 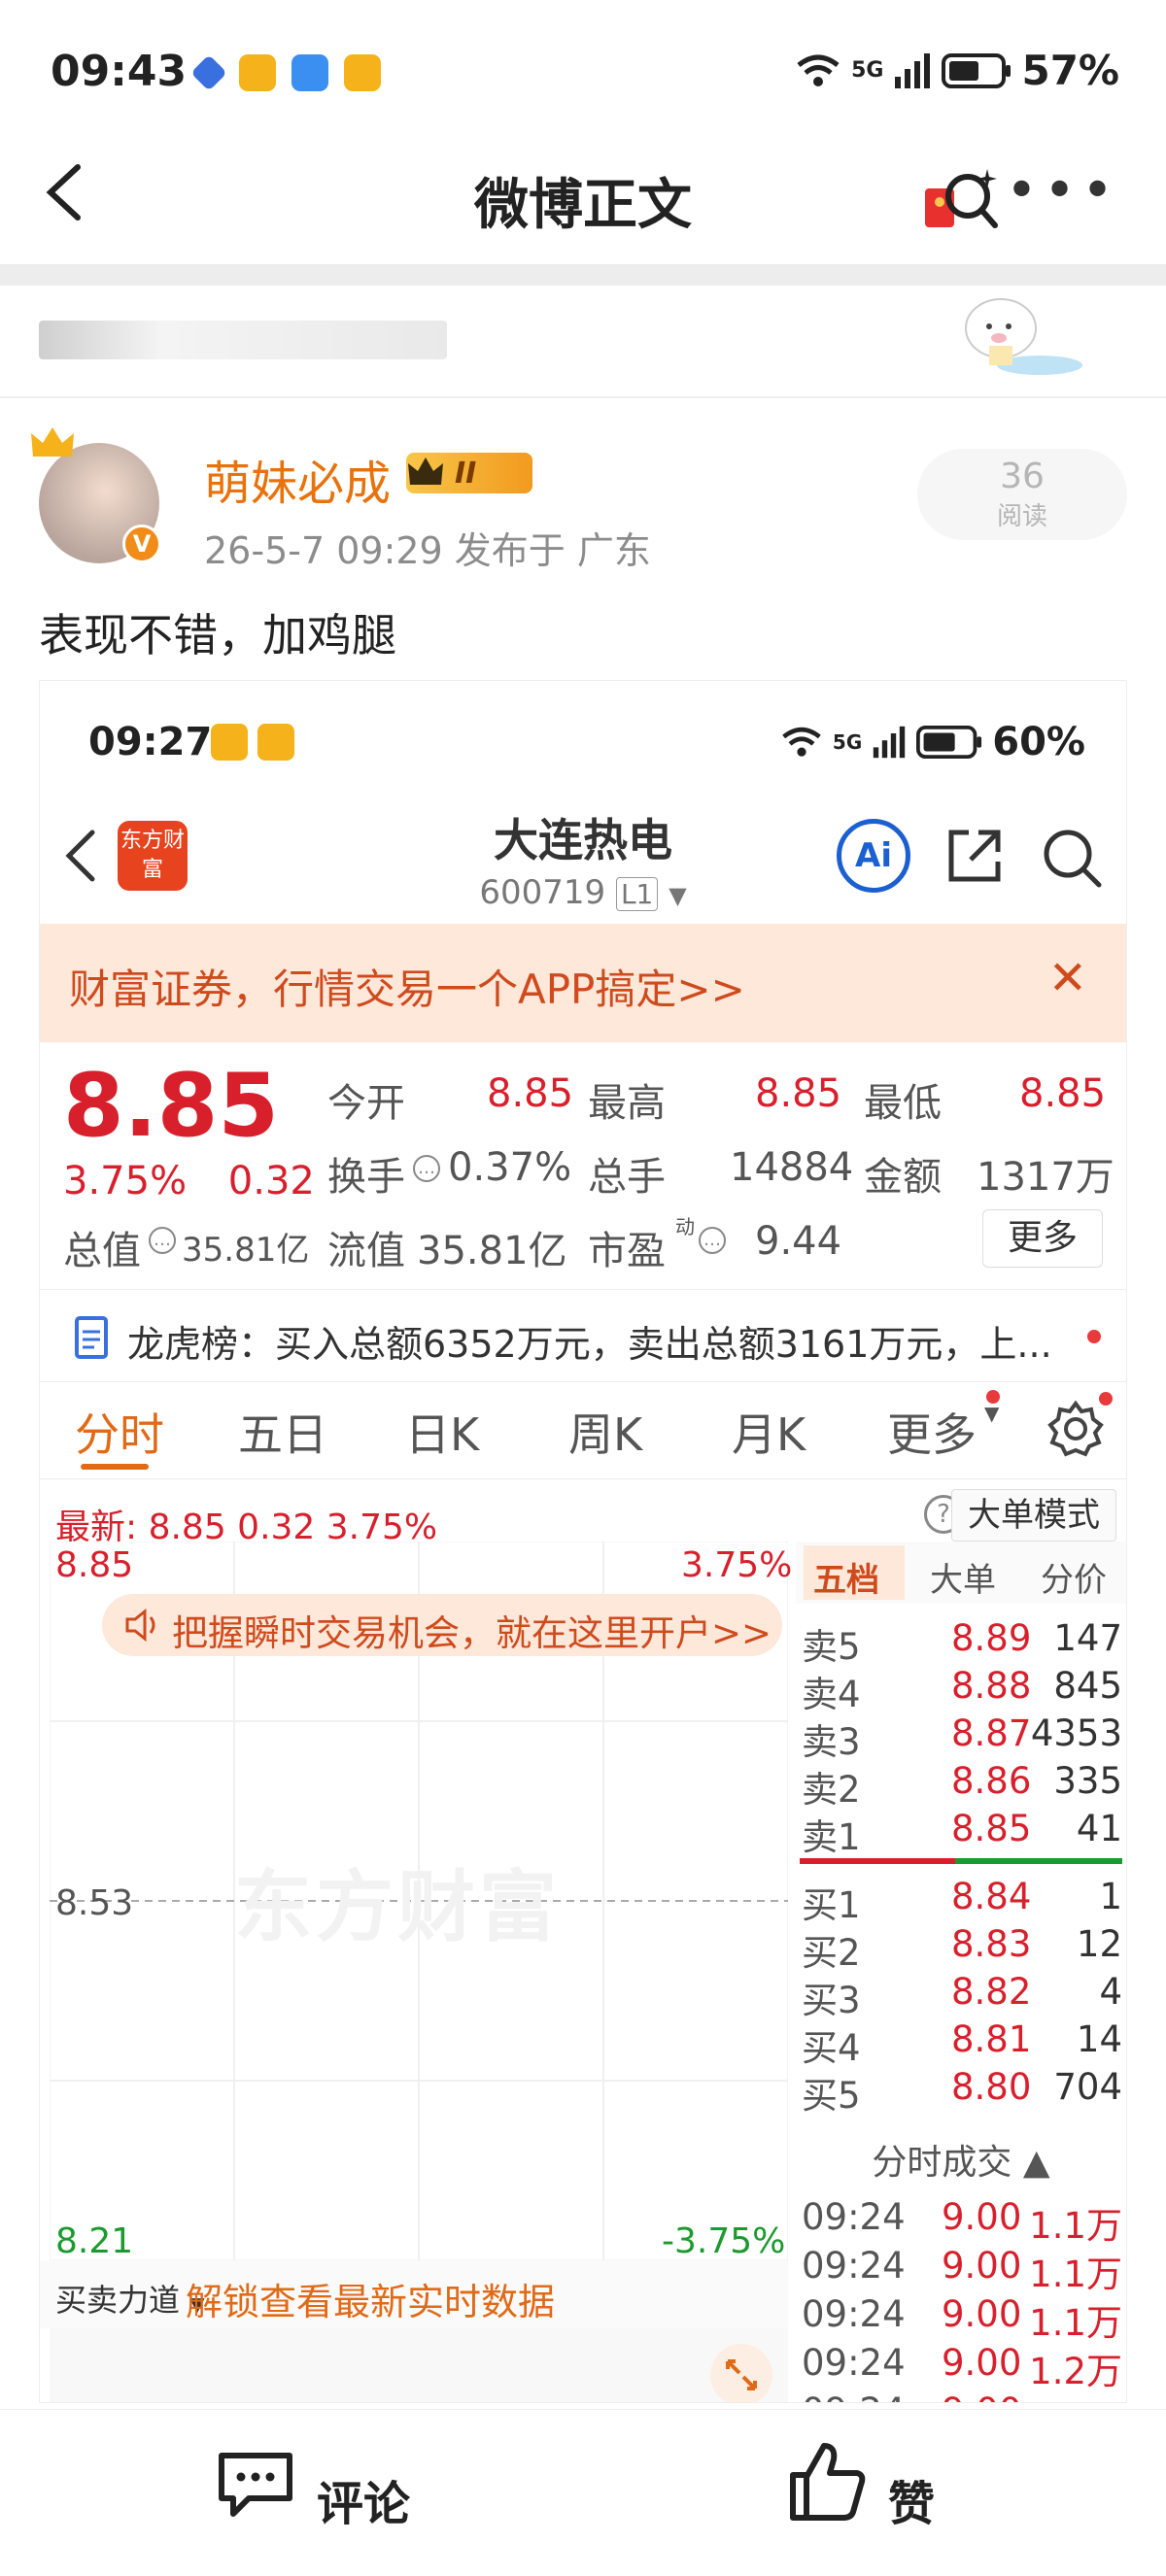 I want to click on tab-weekly-k: 周K, so click(x=605, y=1432).